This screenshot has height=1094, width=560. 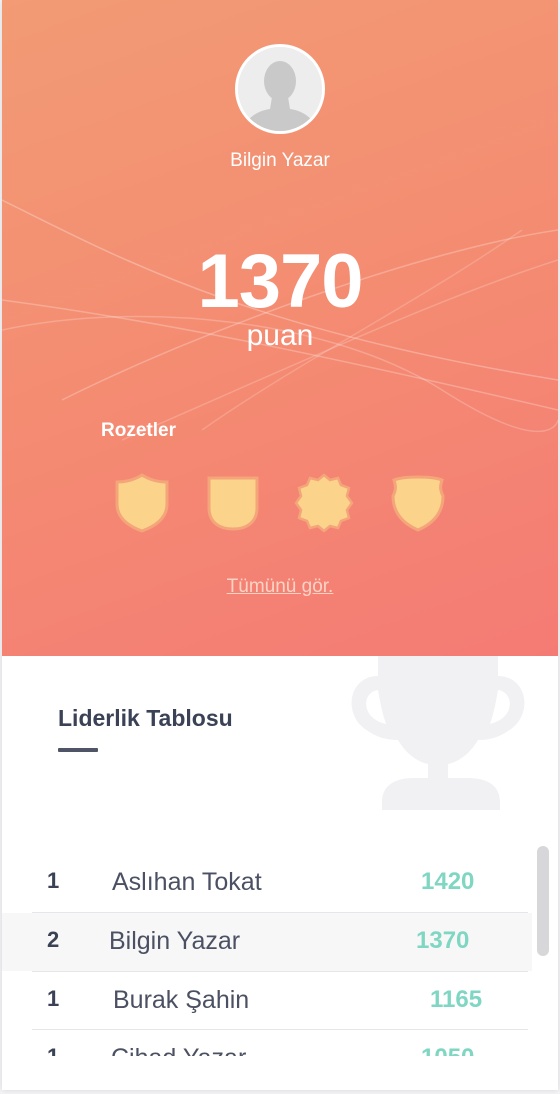 What do you see at coordinates (418, 503) in the screenshot?
I see `emblem-badge-icon` at bounding box center [418, 503].